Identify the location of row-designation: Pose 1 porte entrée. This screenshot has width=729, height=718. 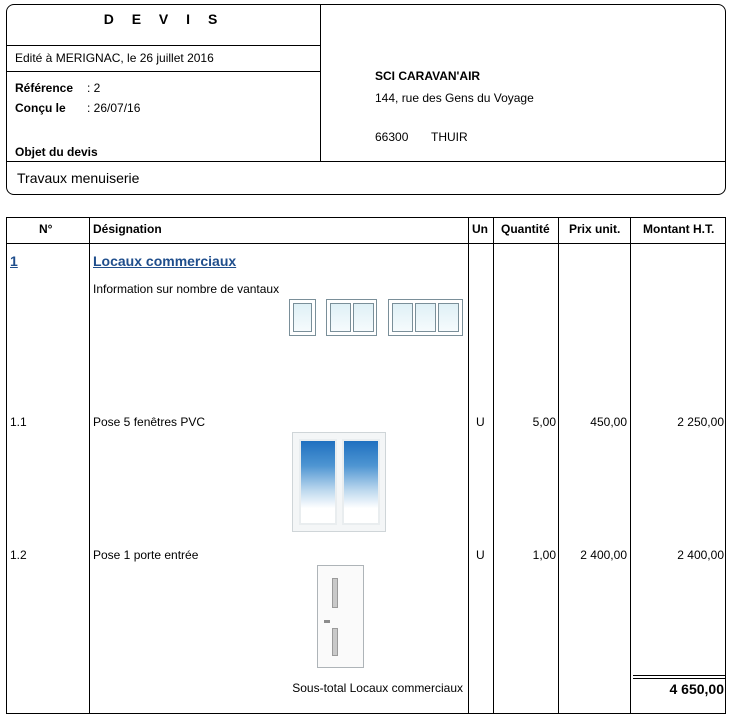
(146, 555).